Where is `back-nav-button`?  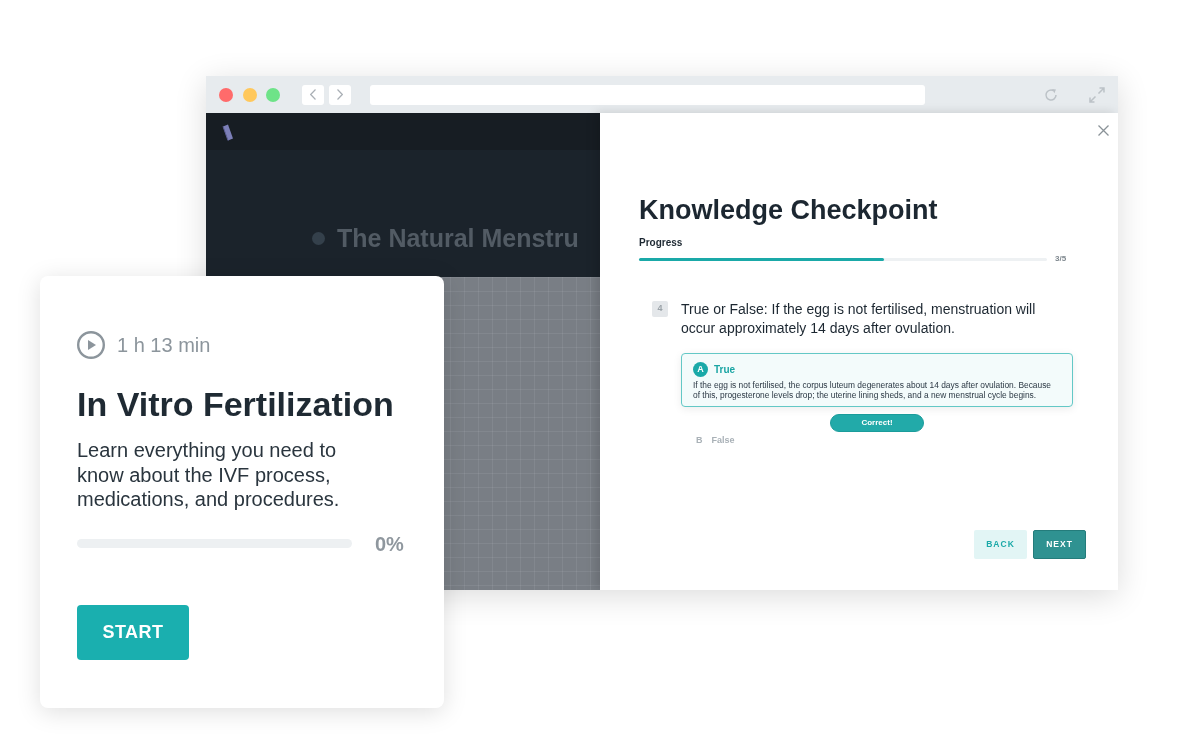
back-nav-button is located at coordinates (312, 94).